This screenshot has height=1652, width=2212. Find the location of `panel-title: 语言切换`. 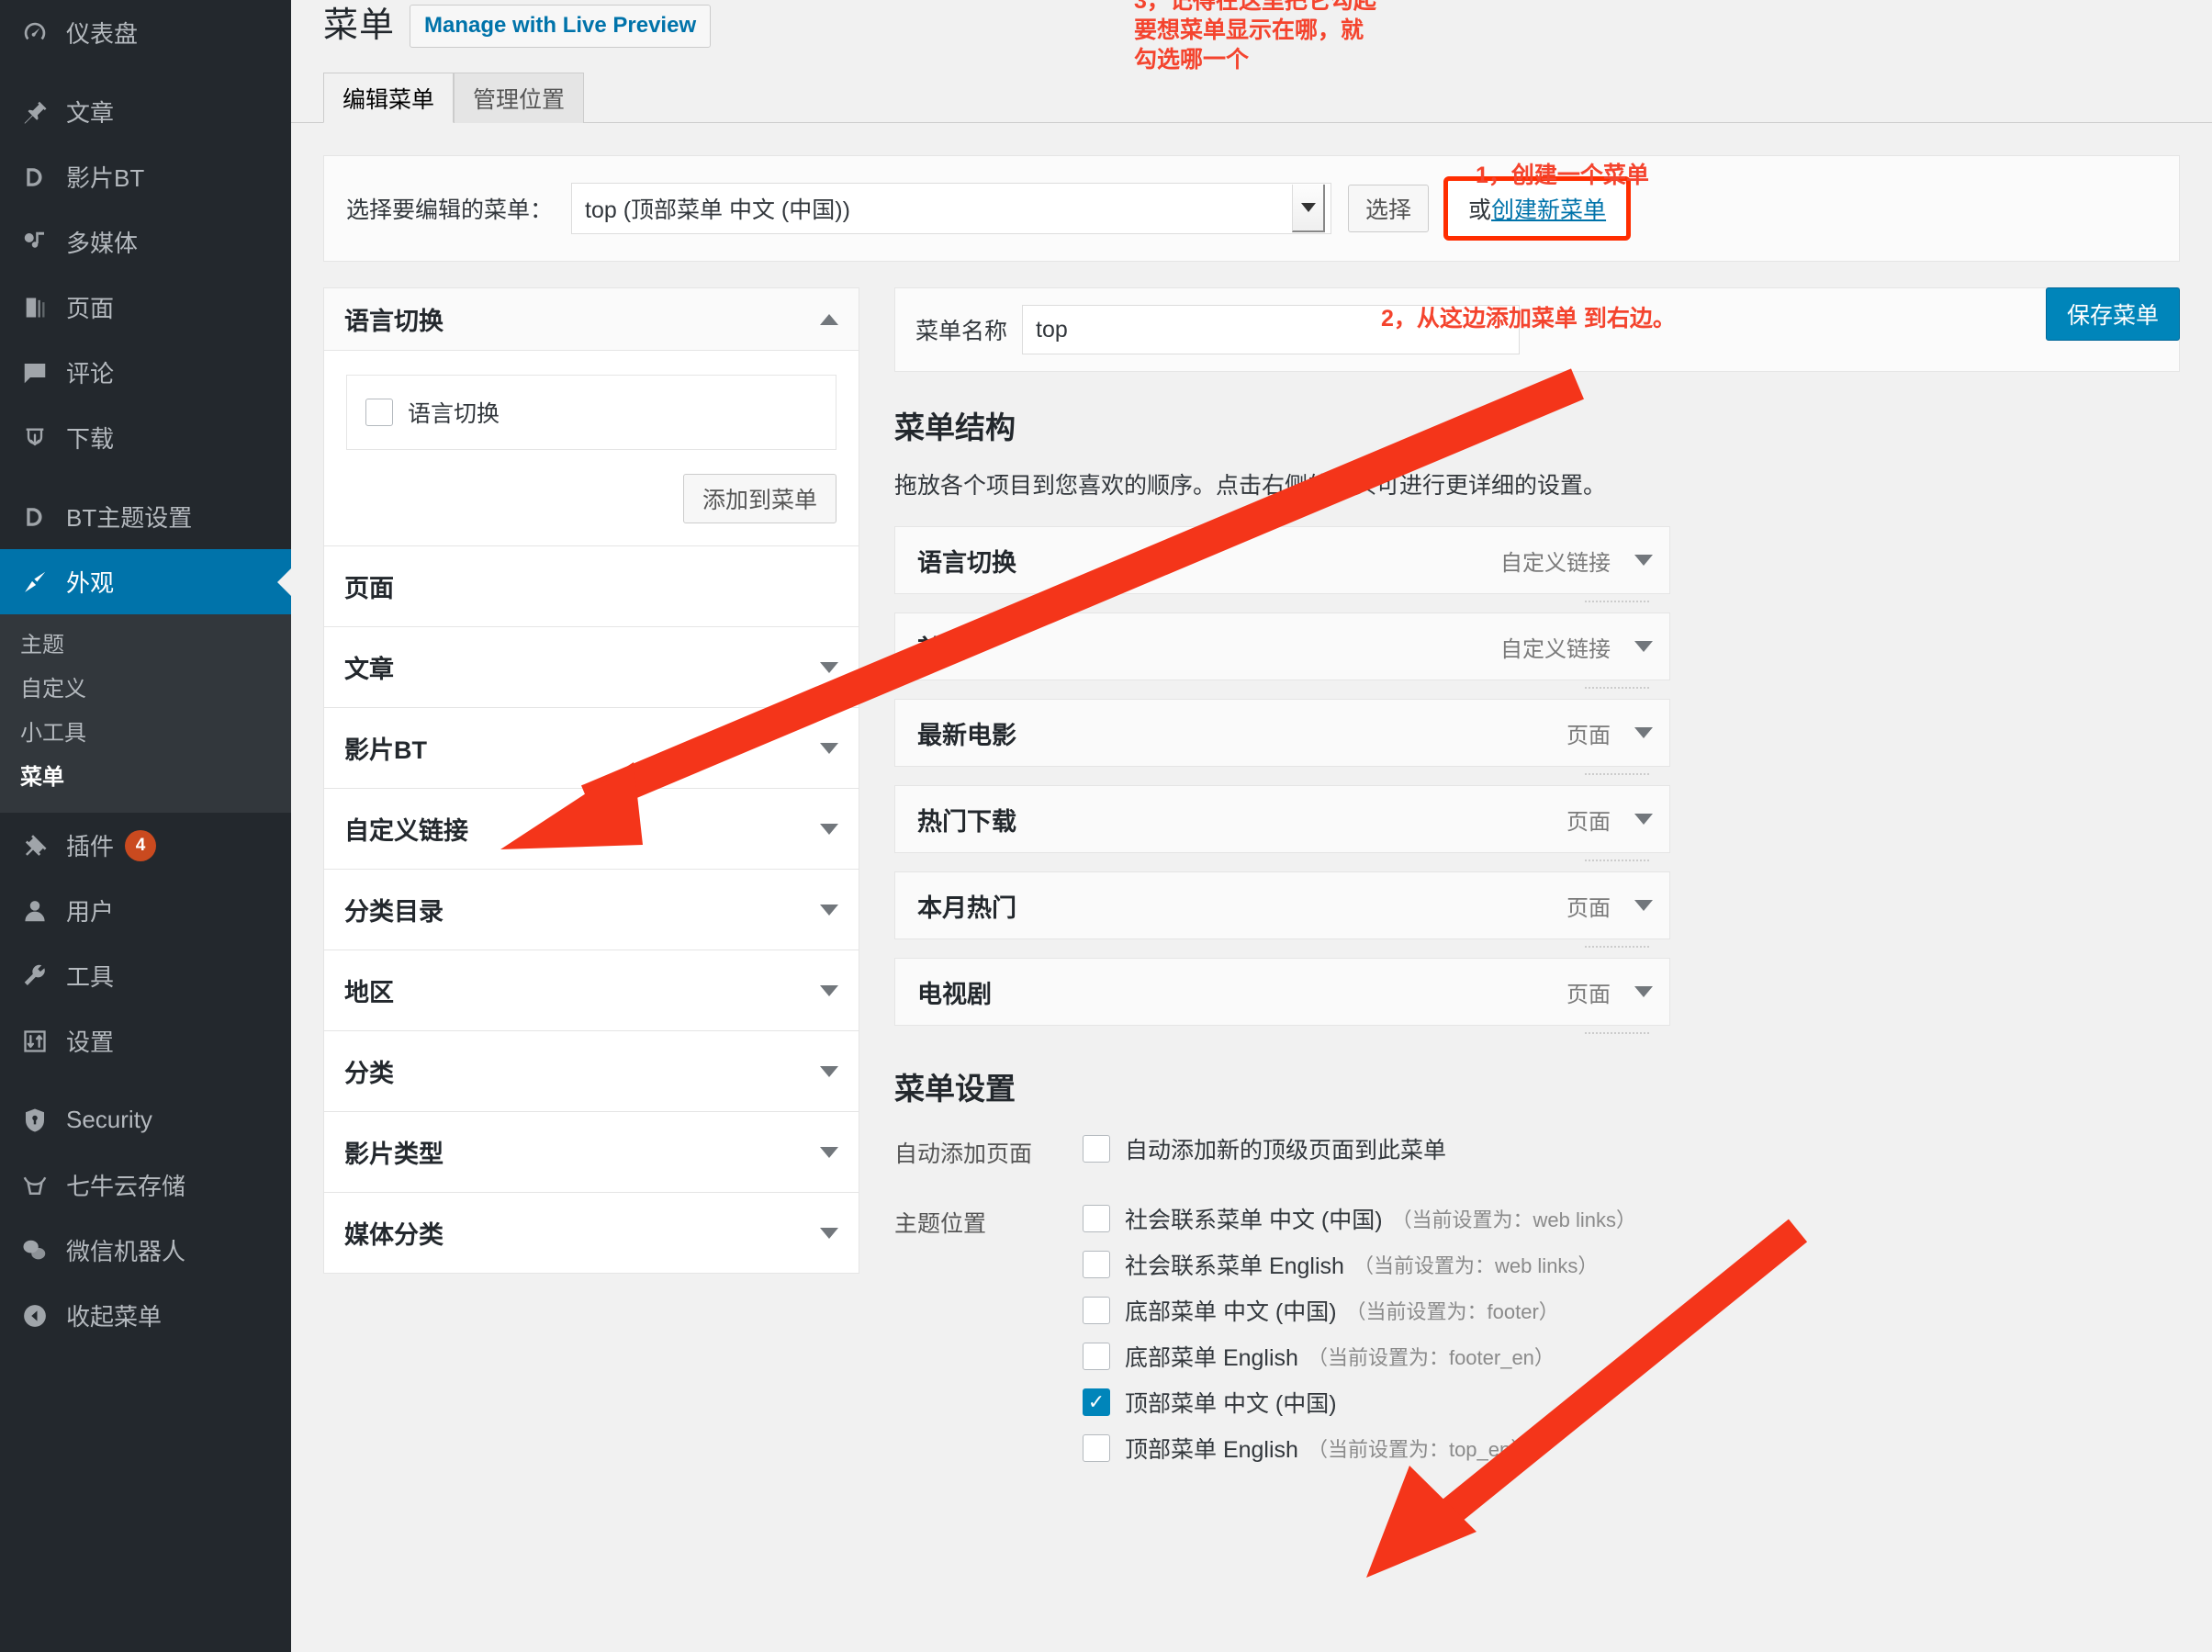

panel-title: 语言切换 is located at coordinates (394, 321).